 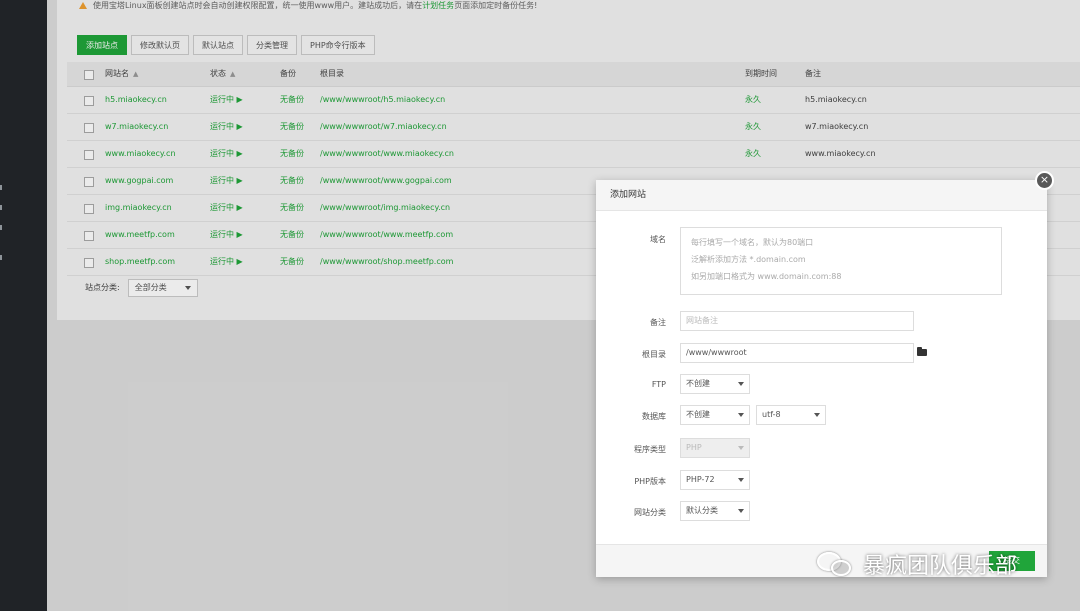 I want to click on program-type-label: 程序类型, so click(x=650, y=449).